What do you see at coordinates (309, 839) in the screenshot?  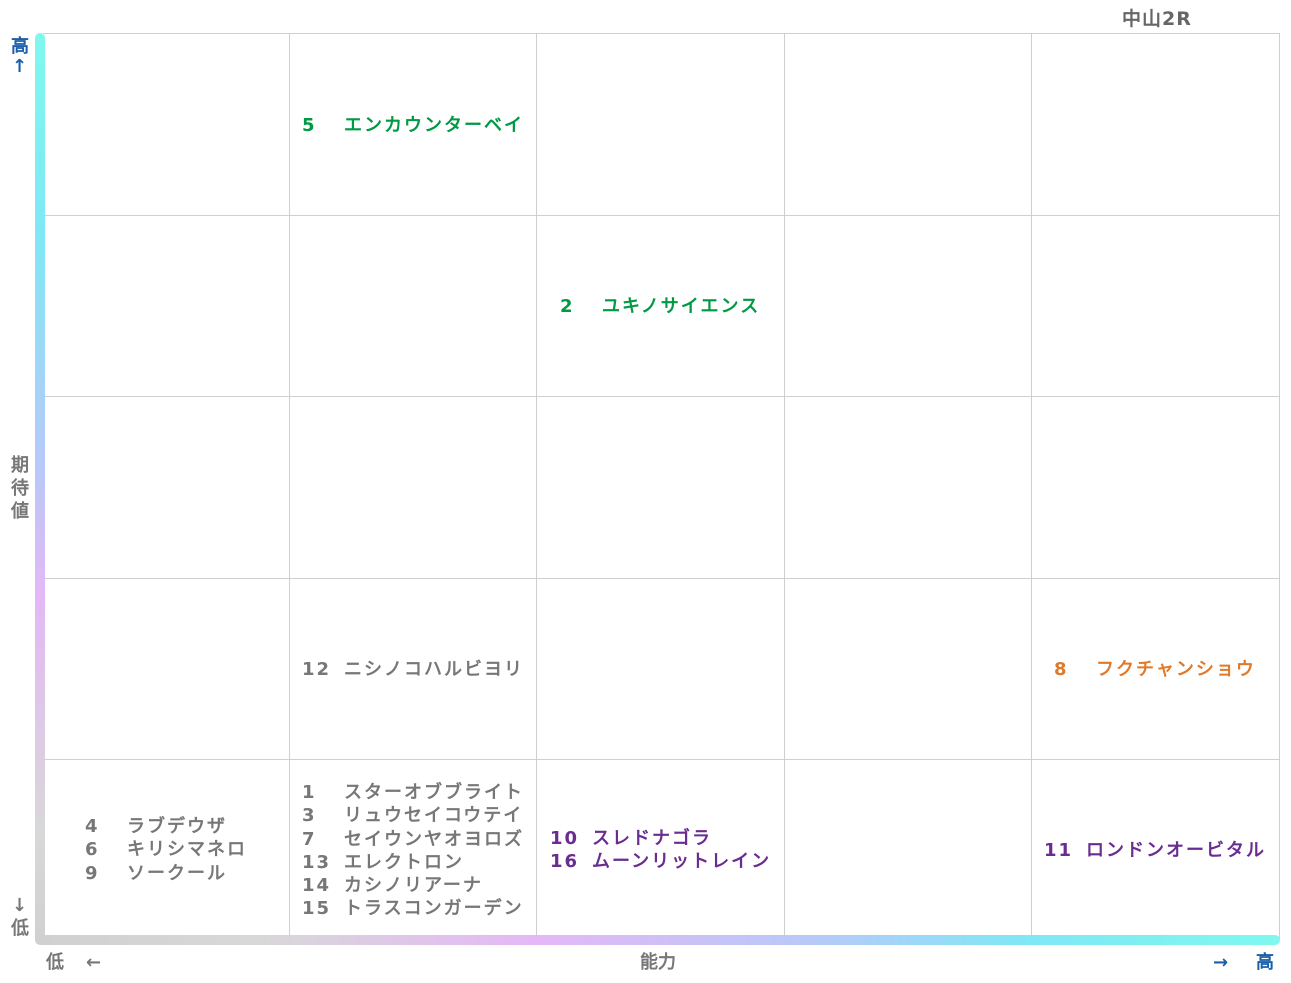 I see `horse-number: 7` at bounding box center [309, 839].